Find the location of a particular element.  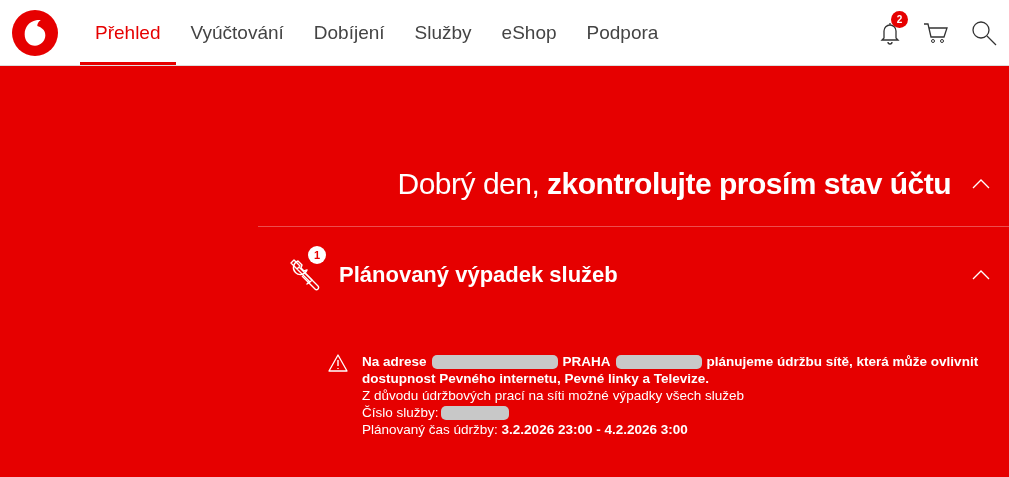

service-number-label: Číslo služby: is located at coordinates (400, 412).